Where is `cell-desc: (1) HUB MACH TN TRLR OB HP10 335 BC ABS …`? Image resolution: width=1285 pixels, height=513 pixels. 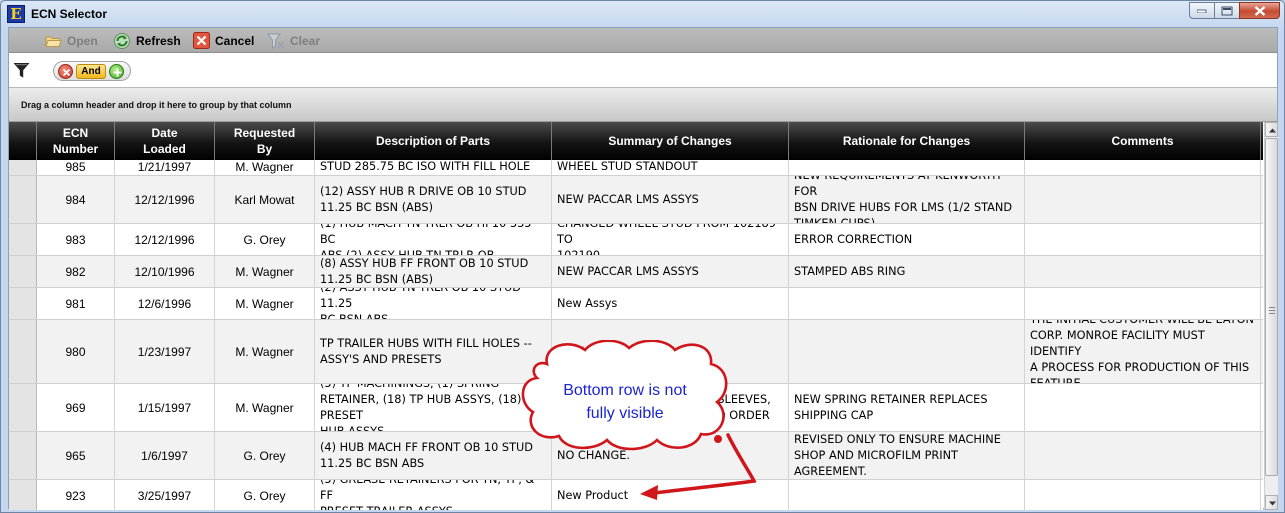 cell-desc: (1) HUB MACH TN TRLR OB HP10 335 BC ABS … is located at coordinates (433, 239).